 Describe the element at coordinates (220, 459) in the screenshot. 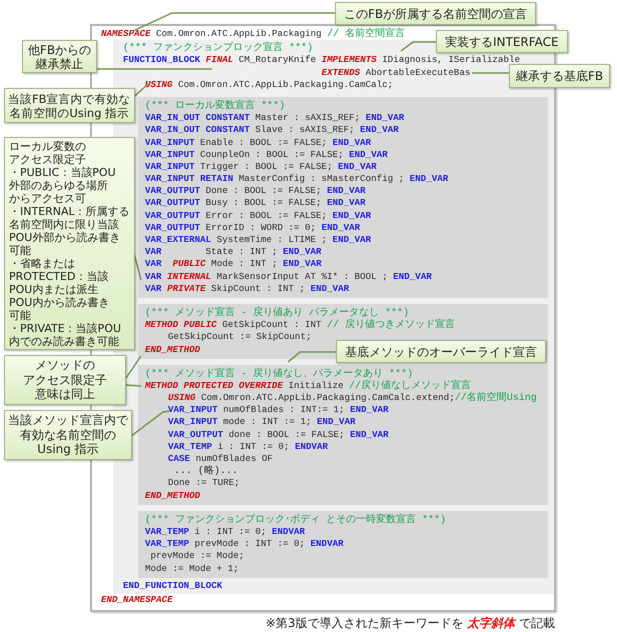

I see `code-line: CASE numOfBlades OF` at that location.